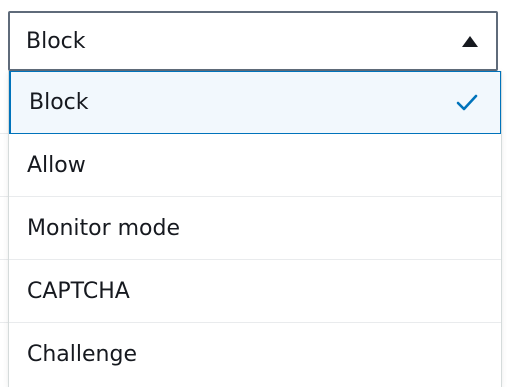 The height and width of the screenshot is (387, 509). Describe the element at coordinates (467, 103) in the screenshot. I see `check-icon` at that location.